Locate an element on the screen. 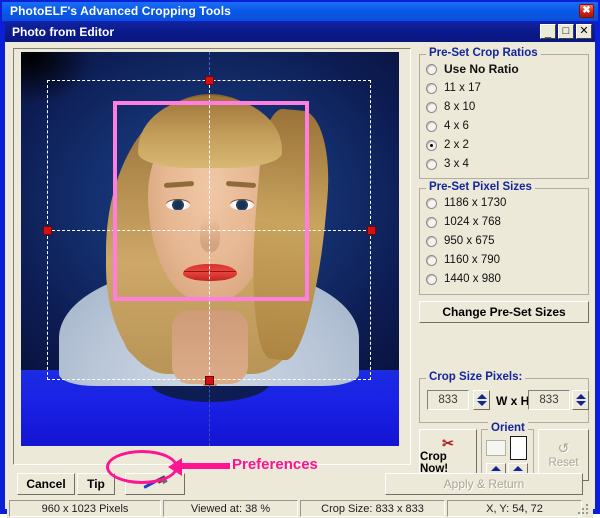 Image resolution: width=600 pixels, height=518 pixels. radio-label: 4 x 6 is located at coordinates (456, 126).